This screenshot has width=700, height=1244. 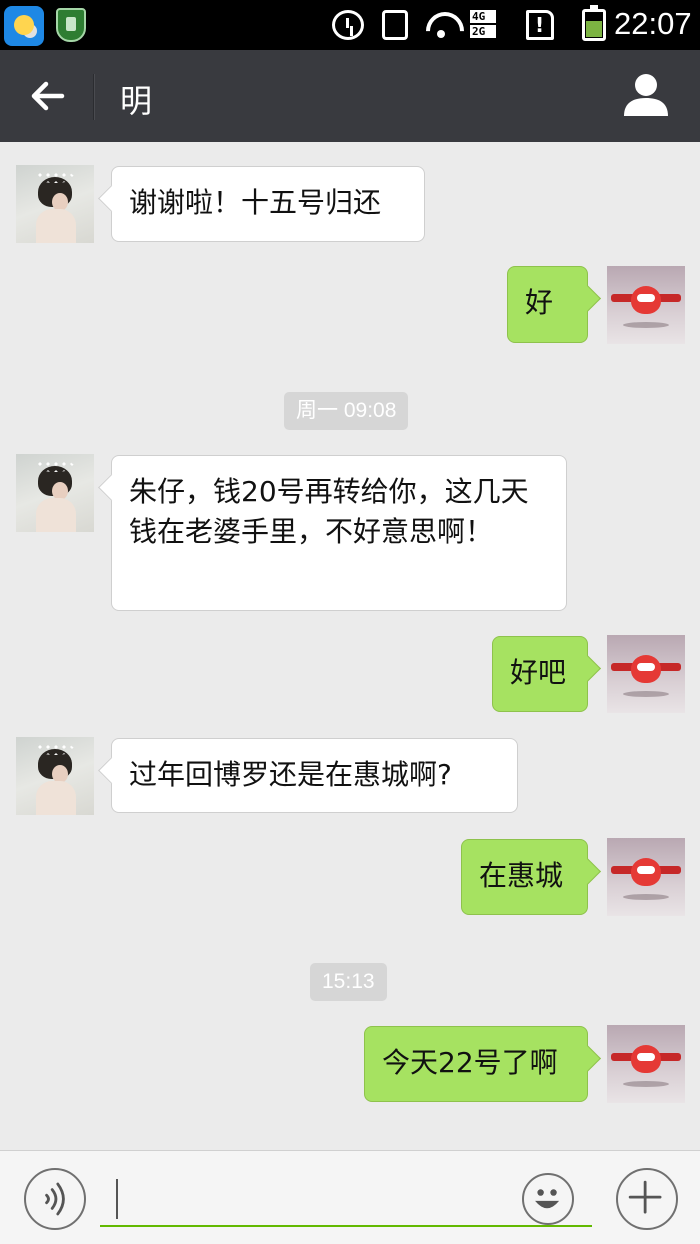 I want to click on emoji-button, so click(x=548, y=1199).